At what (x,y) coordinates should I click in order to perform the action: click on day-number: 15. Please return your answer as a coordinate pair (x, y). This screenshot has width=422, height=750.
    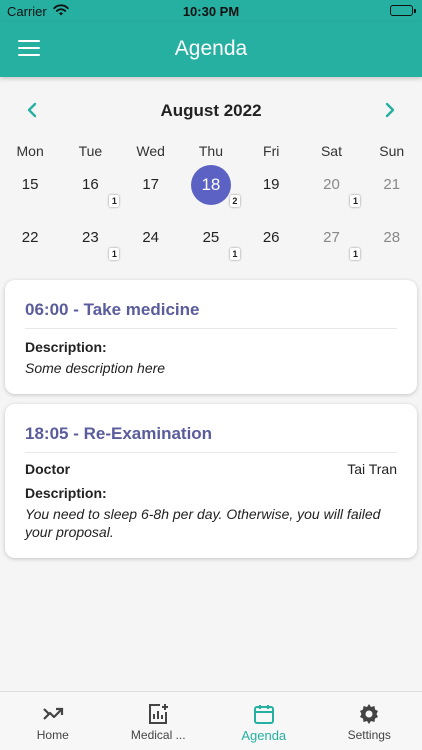
    Looking at the image, I should click on (30, 184).